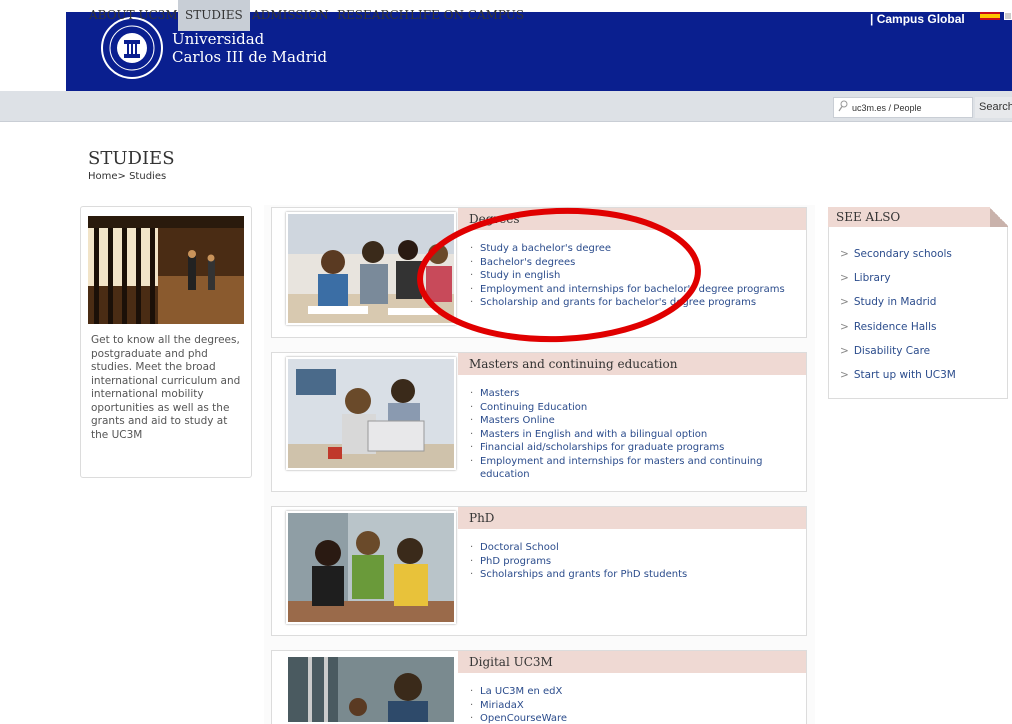 This screenshot has height=724, width=1012. What do you see at coordinates (903, 107) in the screenshot?
I see `search-input: uc3m.es / People` at bounding box center [903, 107].